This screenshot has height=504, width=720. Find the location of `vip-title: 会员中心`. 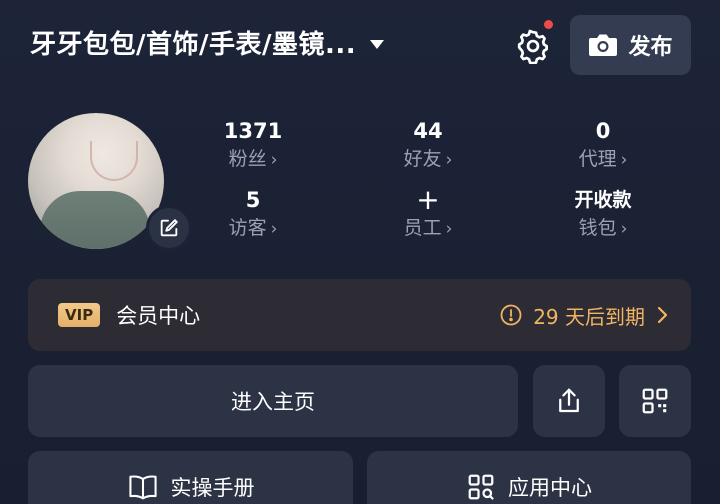

vip-title: 会员中心 is located at coordinates (158, 316).